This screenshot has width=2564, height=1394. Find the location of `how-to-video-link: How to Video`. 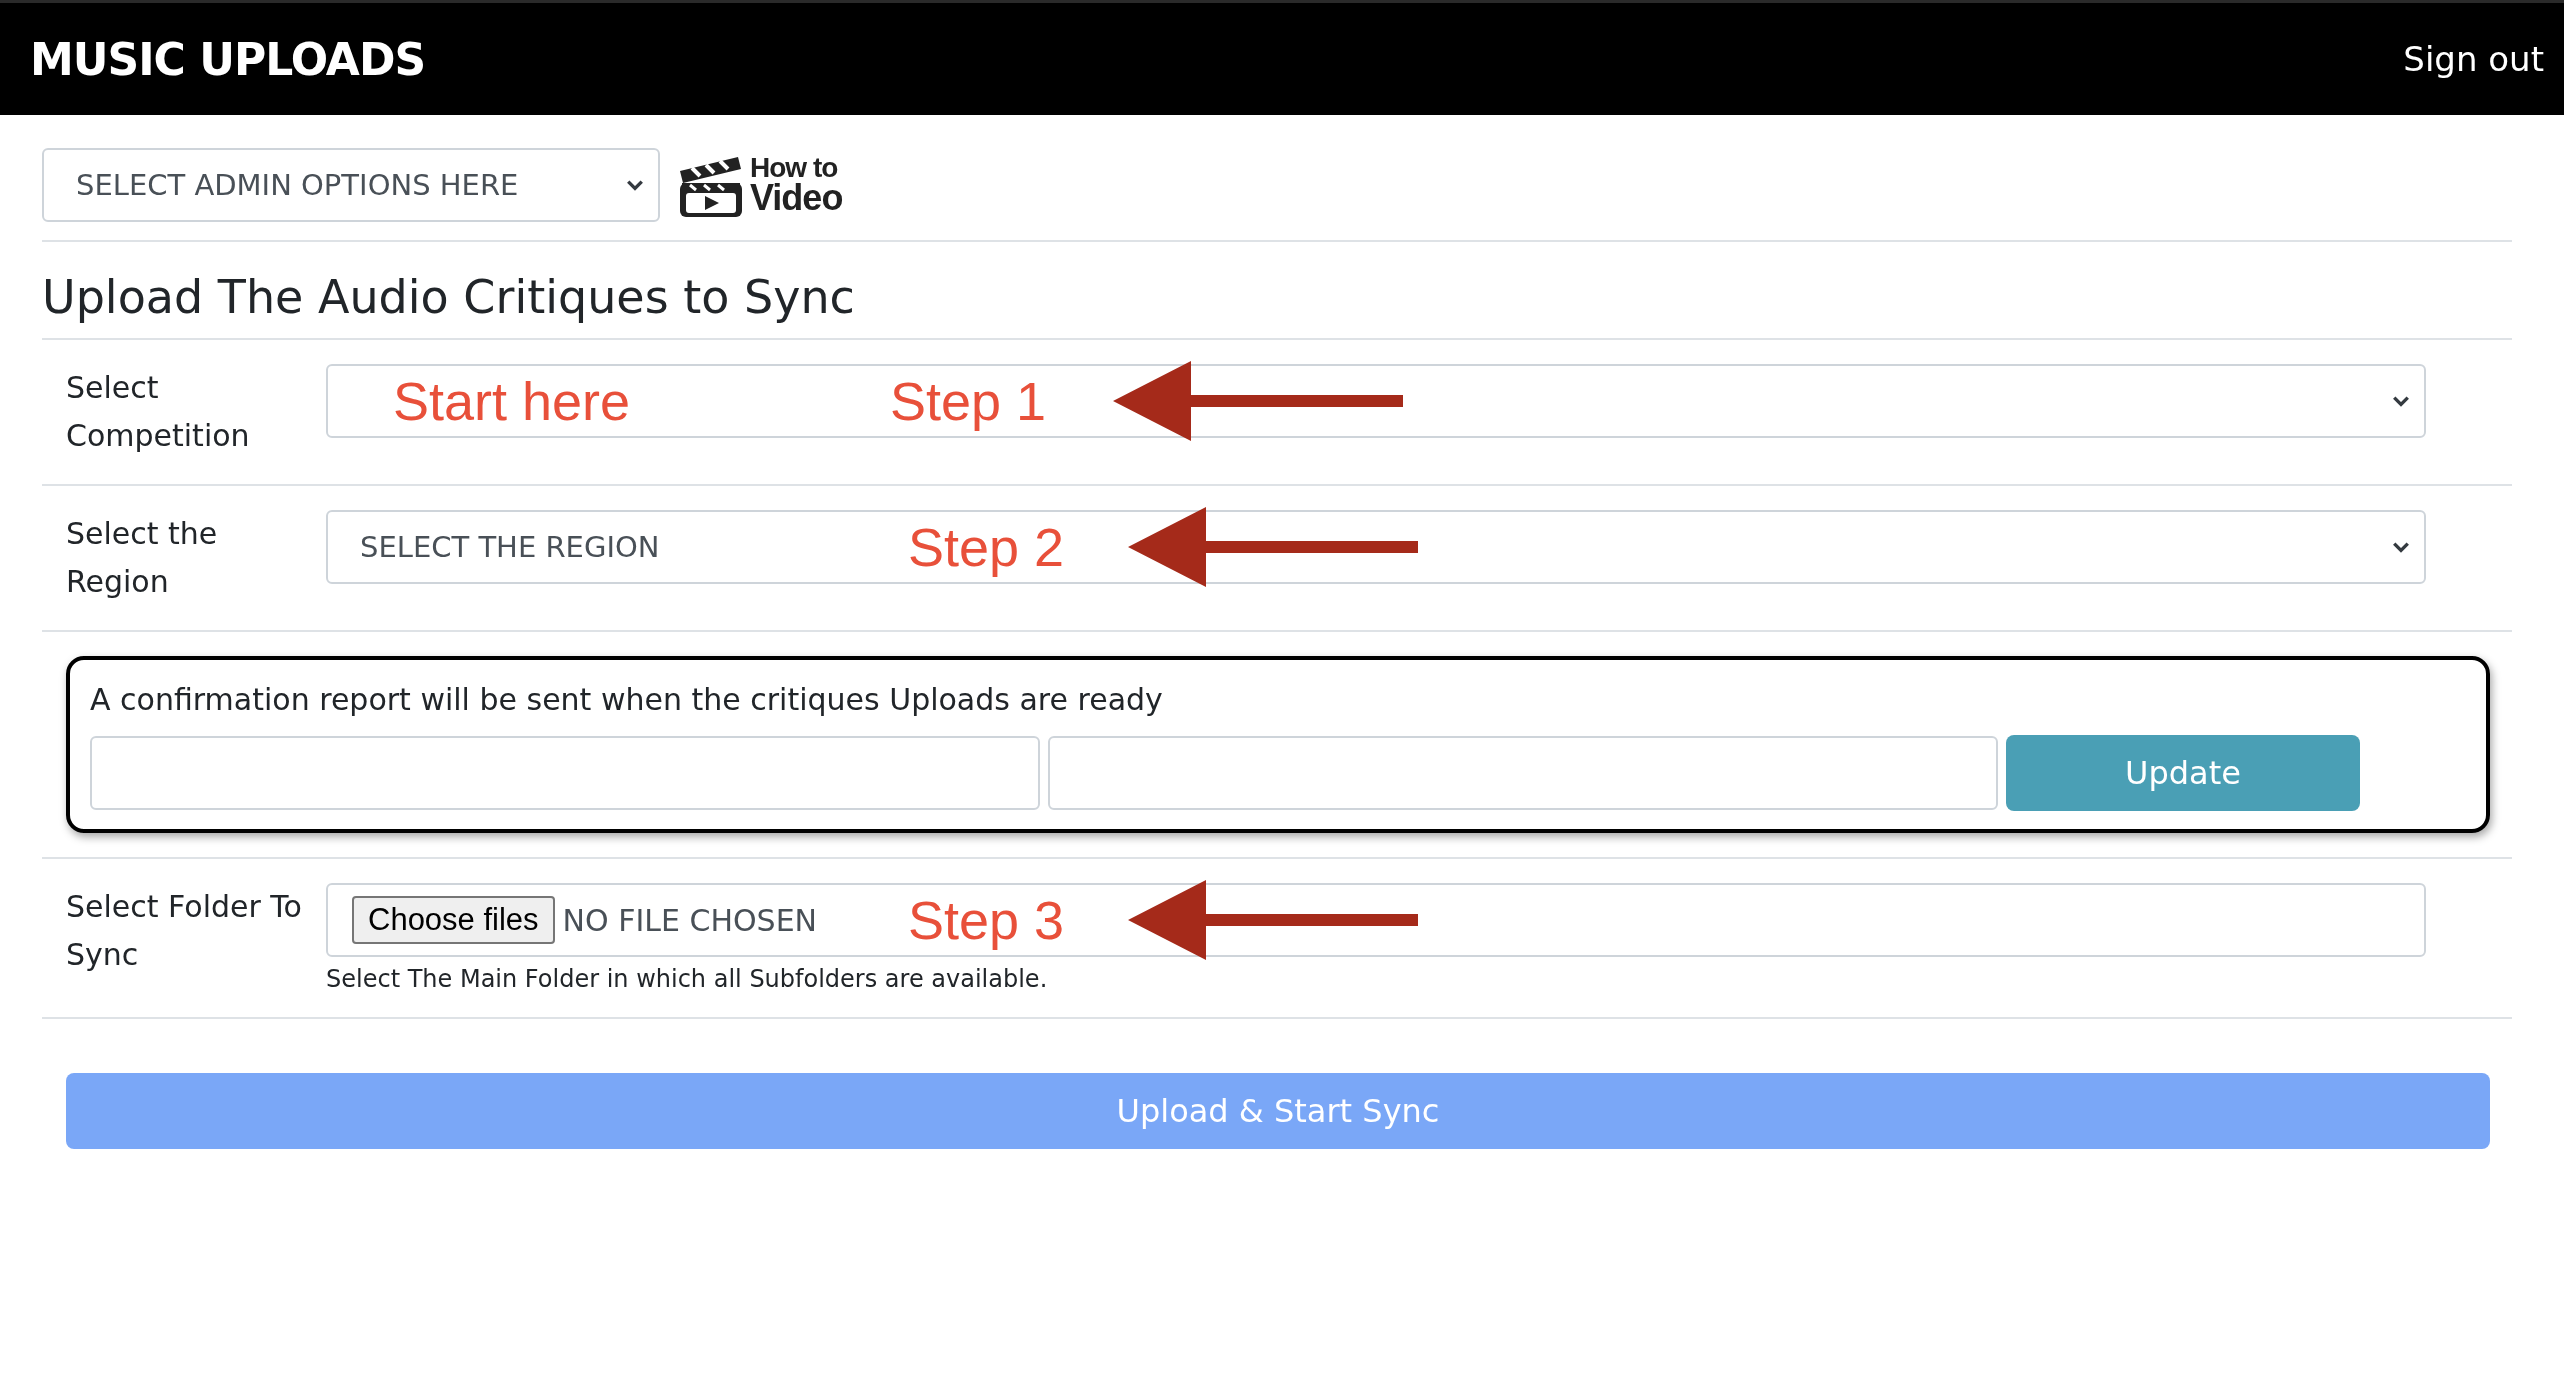

how-to-video-link: How to Video is located at coordinates (759, 185).